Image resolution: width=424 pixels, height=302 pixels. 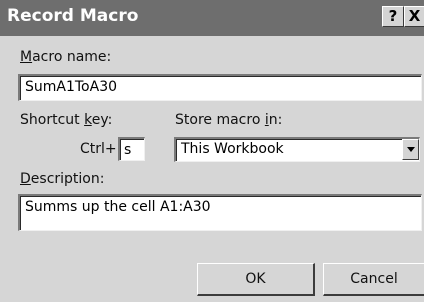 I want to click on dialog-title: Record Macro, so click(x=73, y=16).